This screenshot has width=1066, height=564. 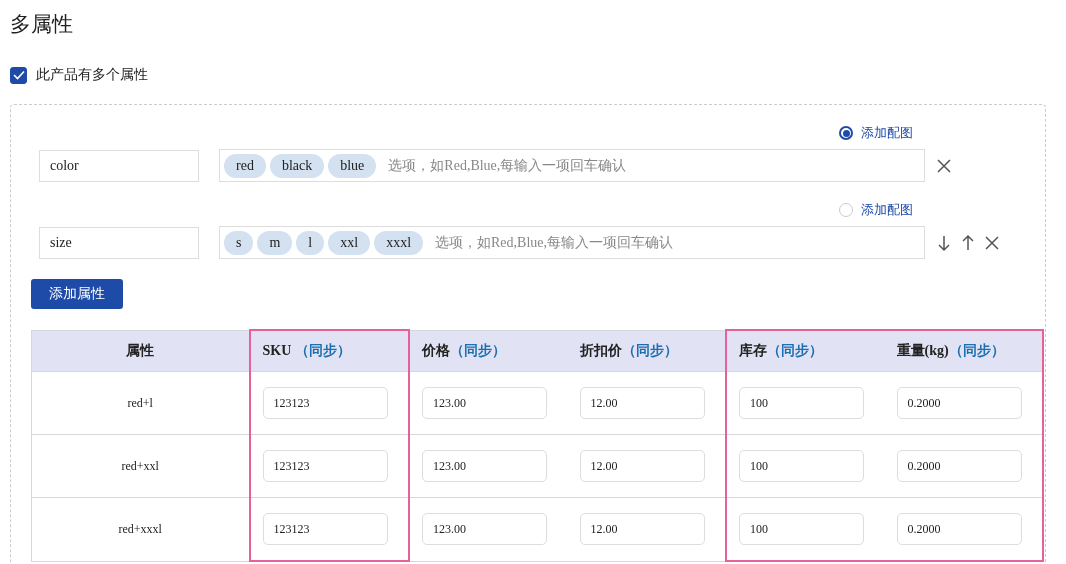 I want to click on column-header: 重量(kg)（同步）, so click(x=963, y=351).